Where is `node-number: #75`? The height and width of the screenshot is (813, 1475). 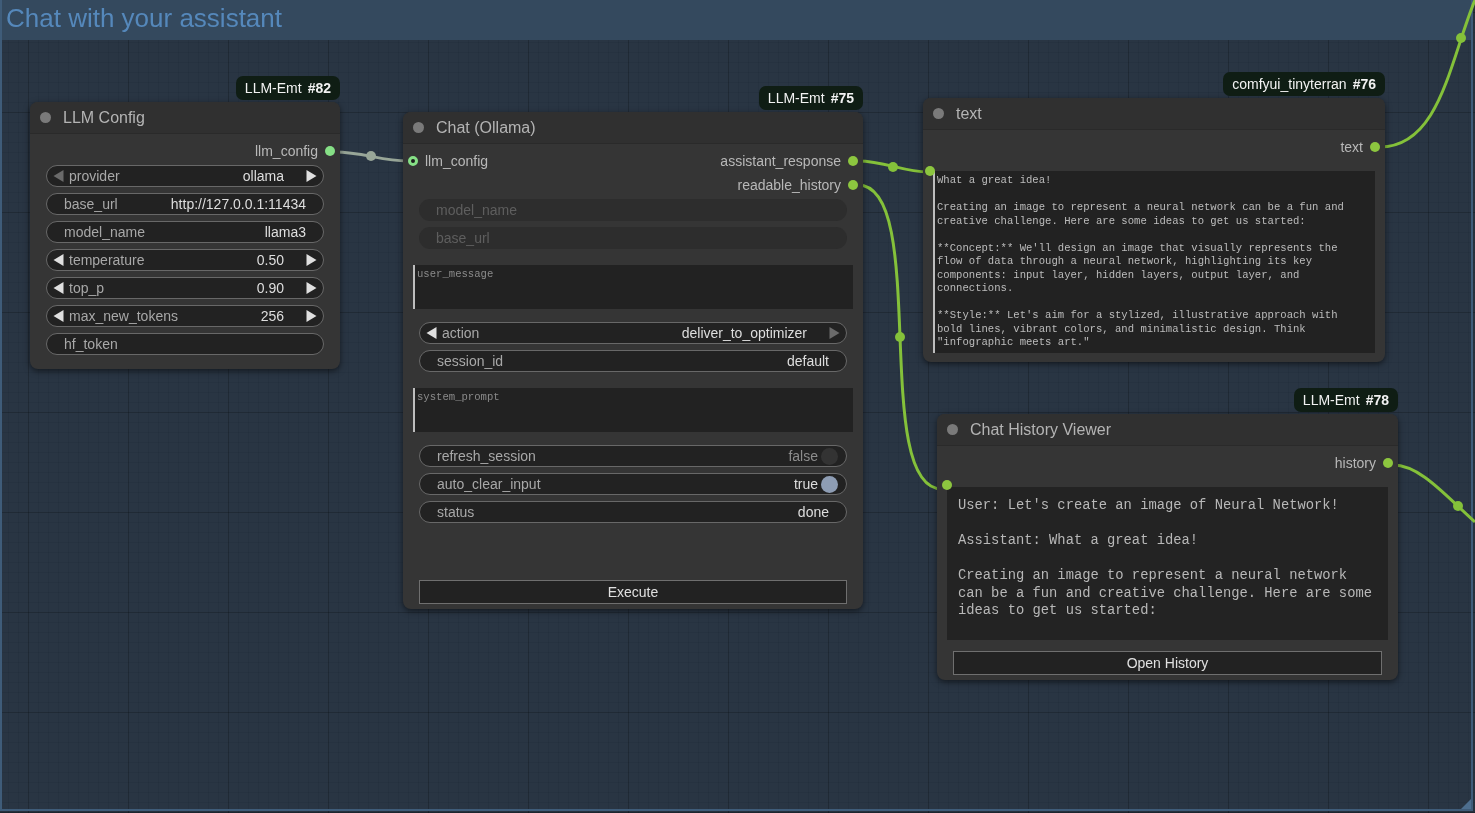 node-number: #75 is located at coordinates (842, 98).